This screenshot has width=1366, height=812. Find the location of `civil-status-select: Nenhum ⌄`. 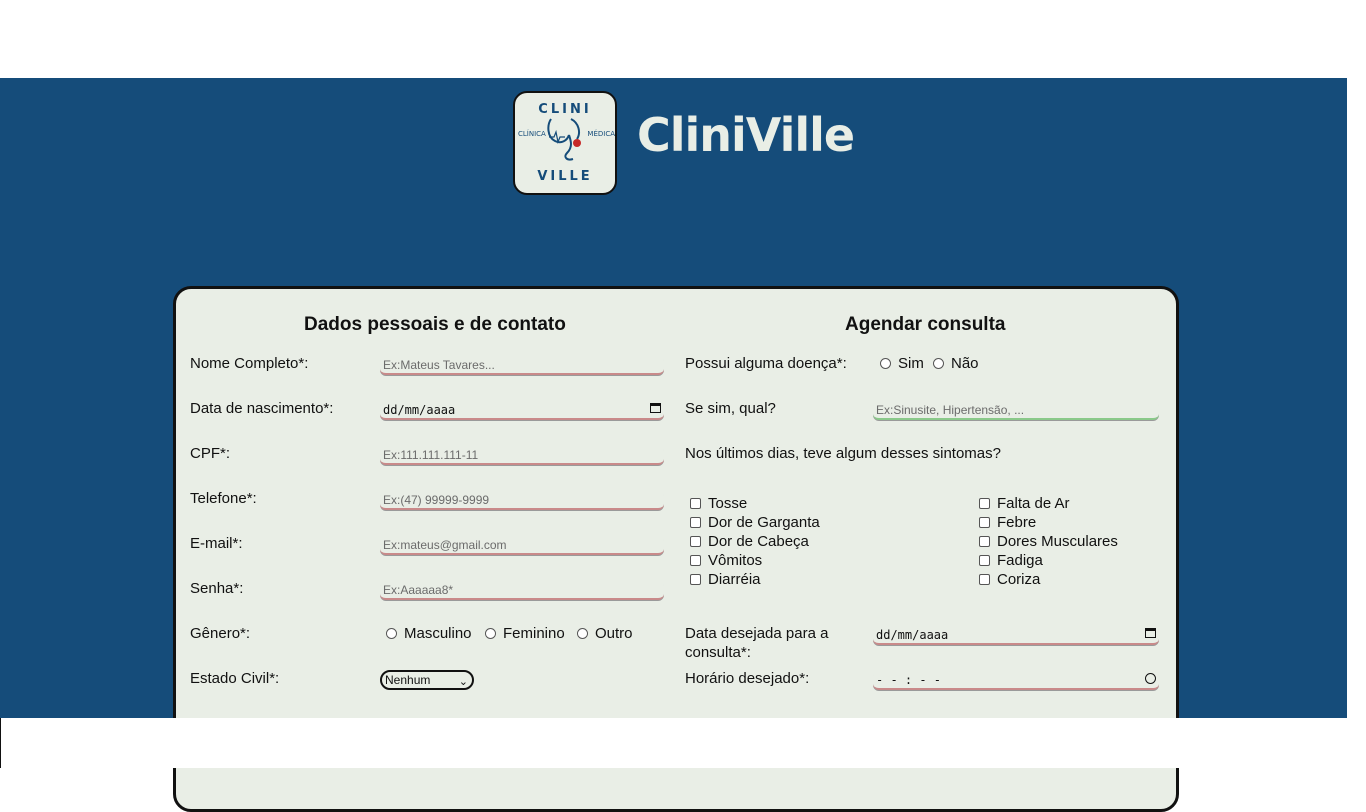

civil-status-select: Nenhum ⌄ is located at coordinates (427, 680).